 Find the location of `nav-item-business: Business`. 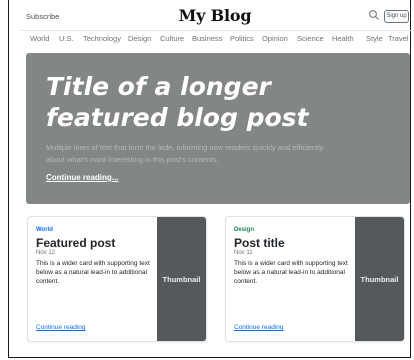

nav-item-business: Business is located at coordinates (207, 38).